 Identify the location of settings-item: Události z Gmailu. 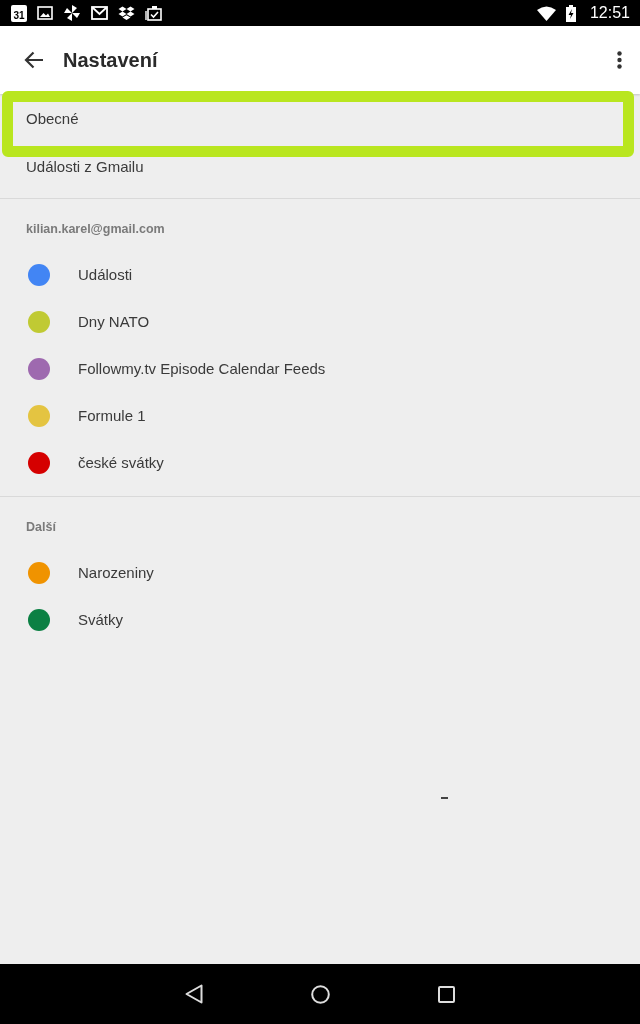
(85, 166).